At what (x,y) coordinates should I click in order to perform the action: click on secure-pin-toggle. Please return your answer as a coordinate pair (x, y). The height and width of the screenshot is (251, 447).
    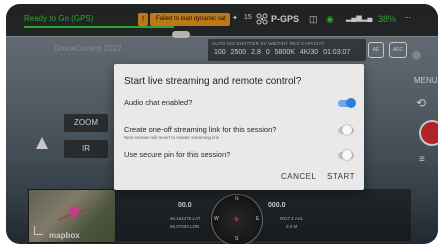
    Looking at the image, I should click on (346, 155).